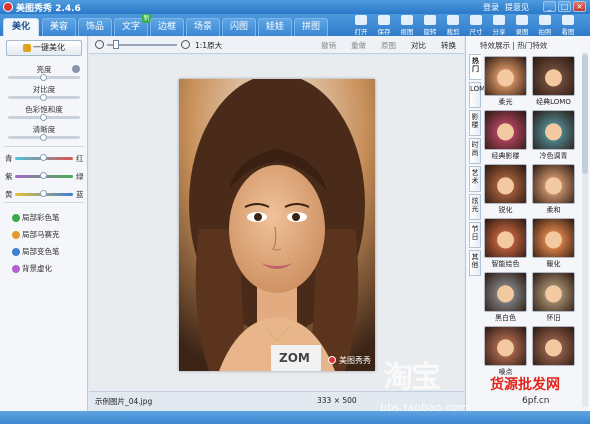 Image resolution: width=590 pixels, height=424 pixels. Describe the element at coordinates (43, 193) in the screenshot. I see `yellow-blue-knob` at that location.